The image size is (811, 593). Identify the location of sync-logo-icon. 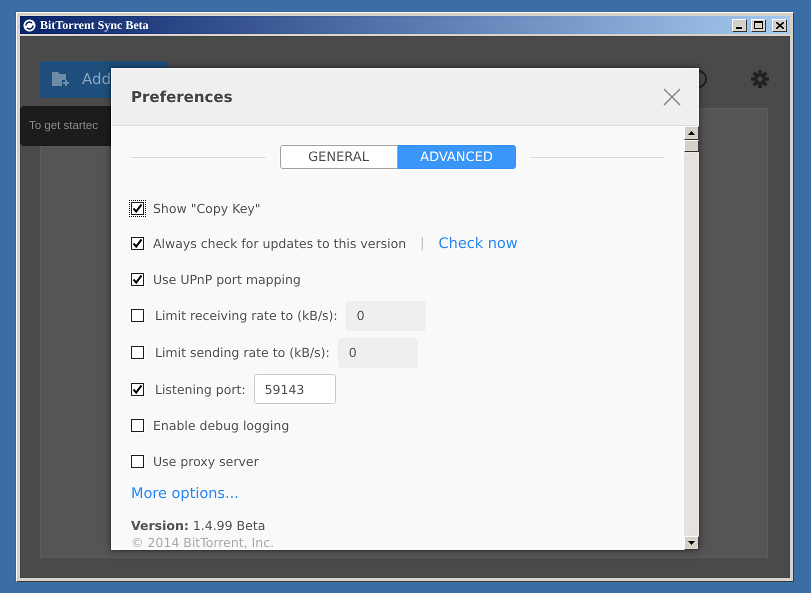
(29, 25).